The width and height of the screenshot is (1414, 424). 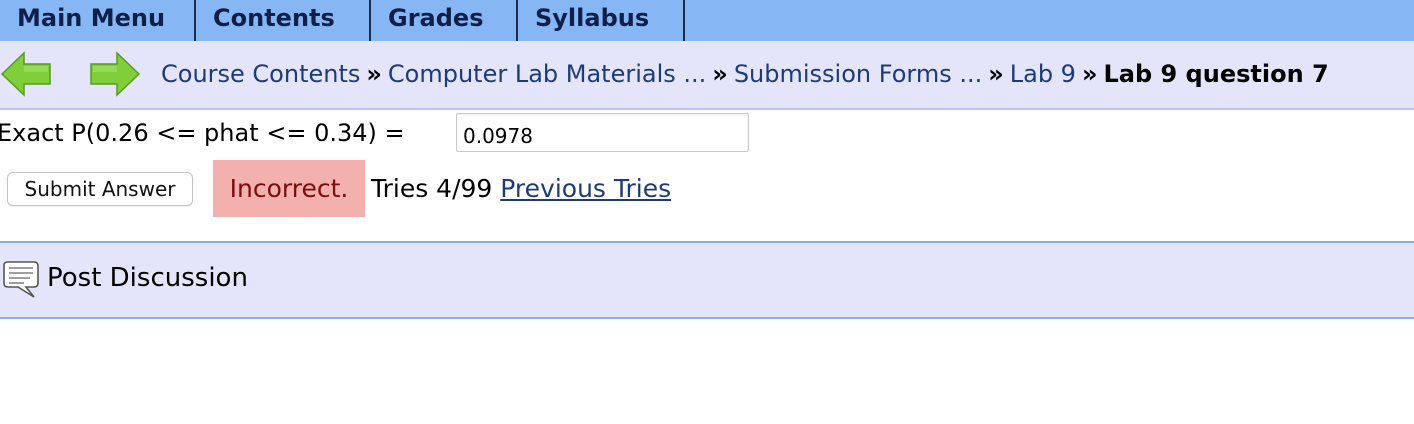 What do you see at coordinates (707, 20) in the screenshot?
I see `top-nav: Main Menu Contents Grades Syllabus` at bounding box center [707, 20].